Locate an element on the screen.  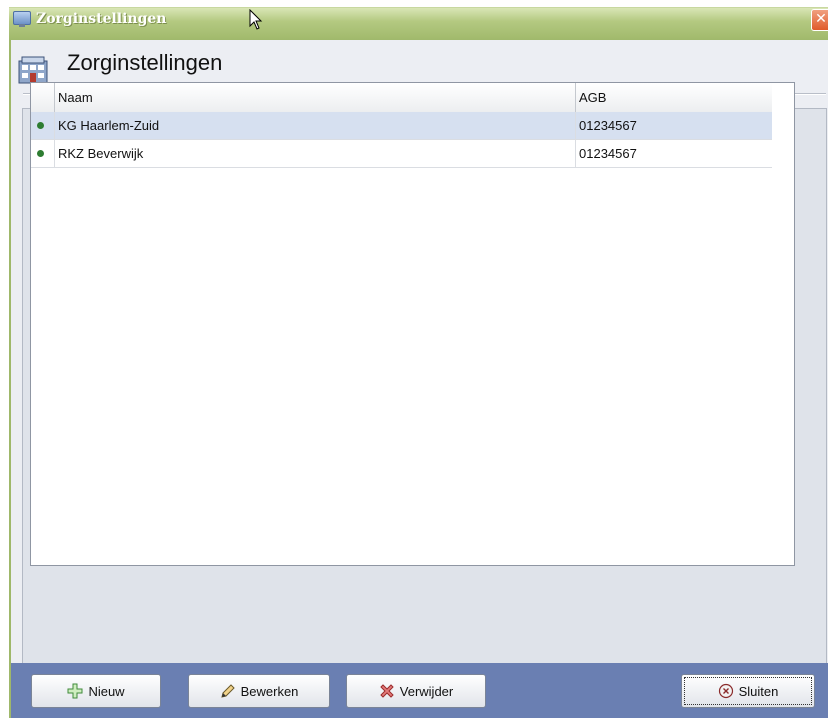
delete-button: Verwijder is located at coordinates (416, 691).